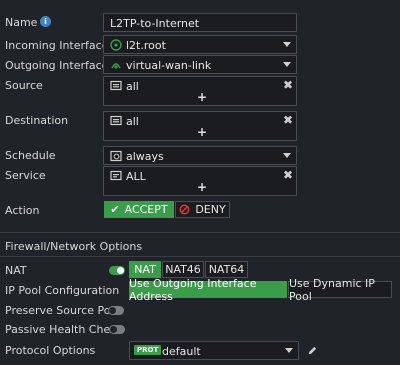 The width and height of the screenshot is (400, 365). What do you see at coordinates (57, 45) in the screenshot?
I see `incoming-interface-label: Incoming Interface` at bounding box center [57, 45].